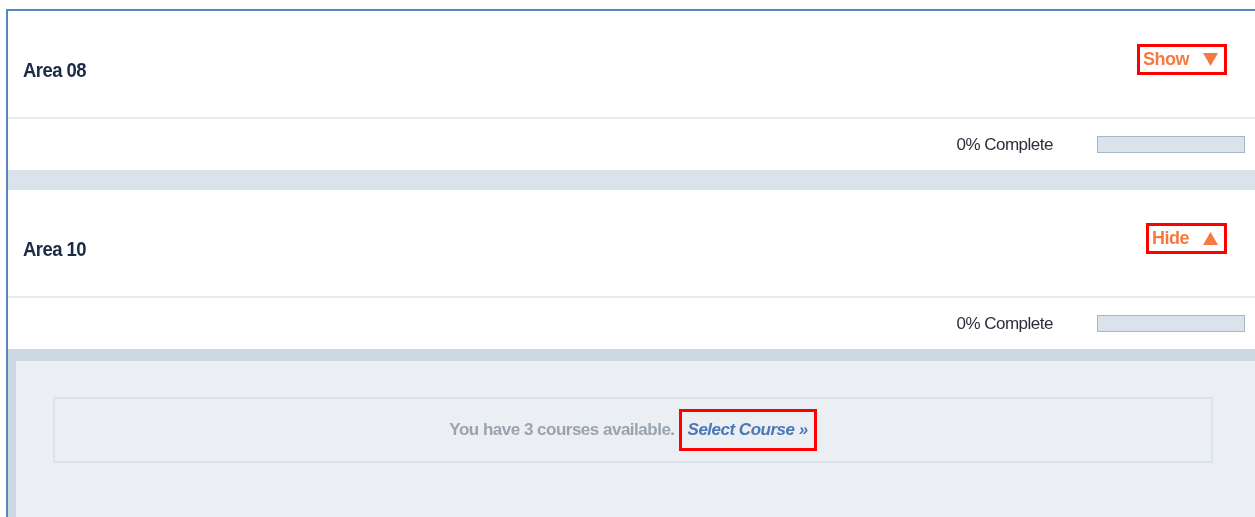 This screenshot has width=1255, height=517. Describe the element at coordinates (55, 70) in the screenshot. I see `section-title: Area 08` at that location.